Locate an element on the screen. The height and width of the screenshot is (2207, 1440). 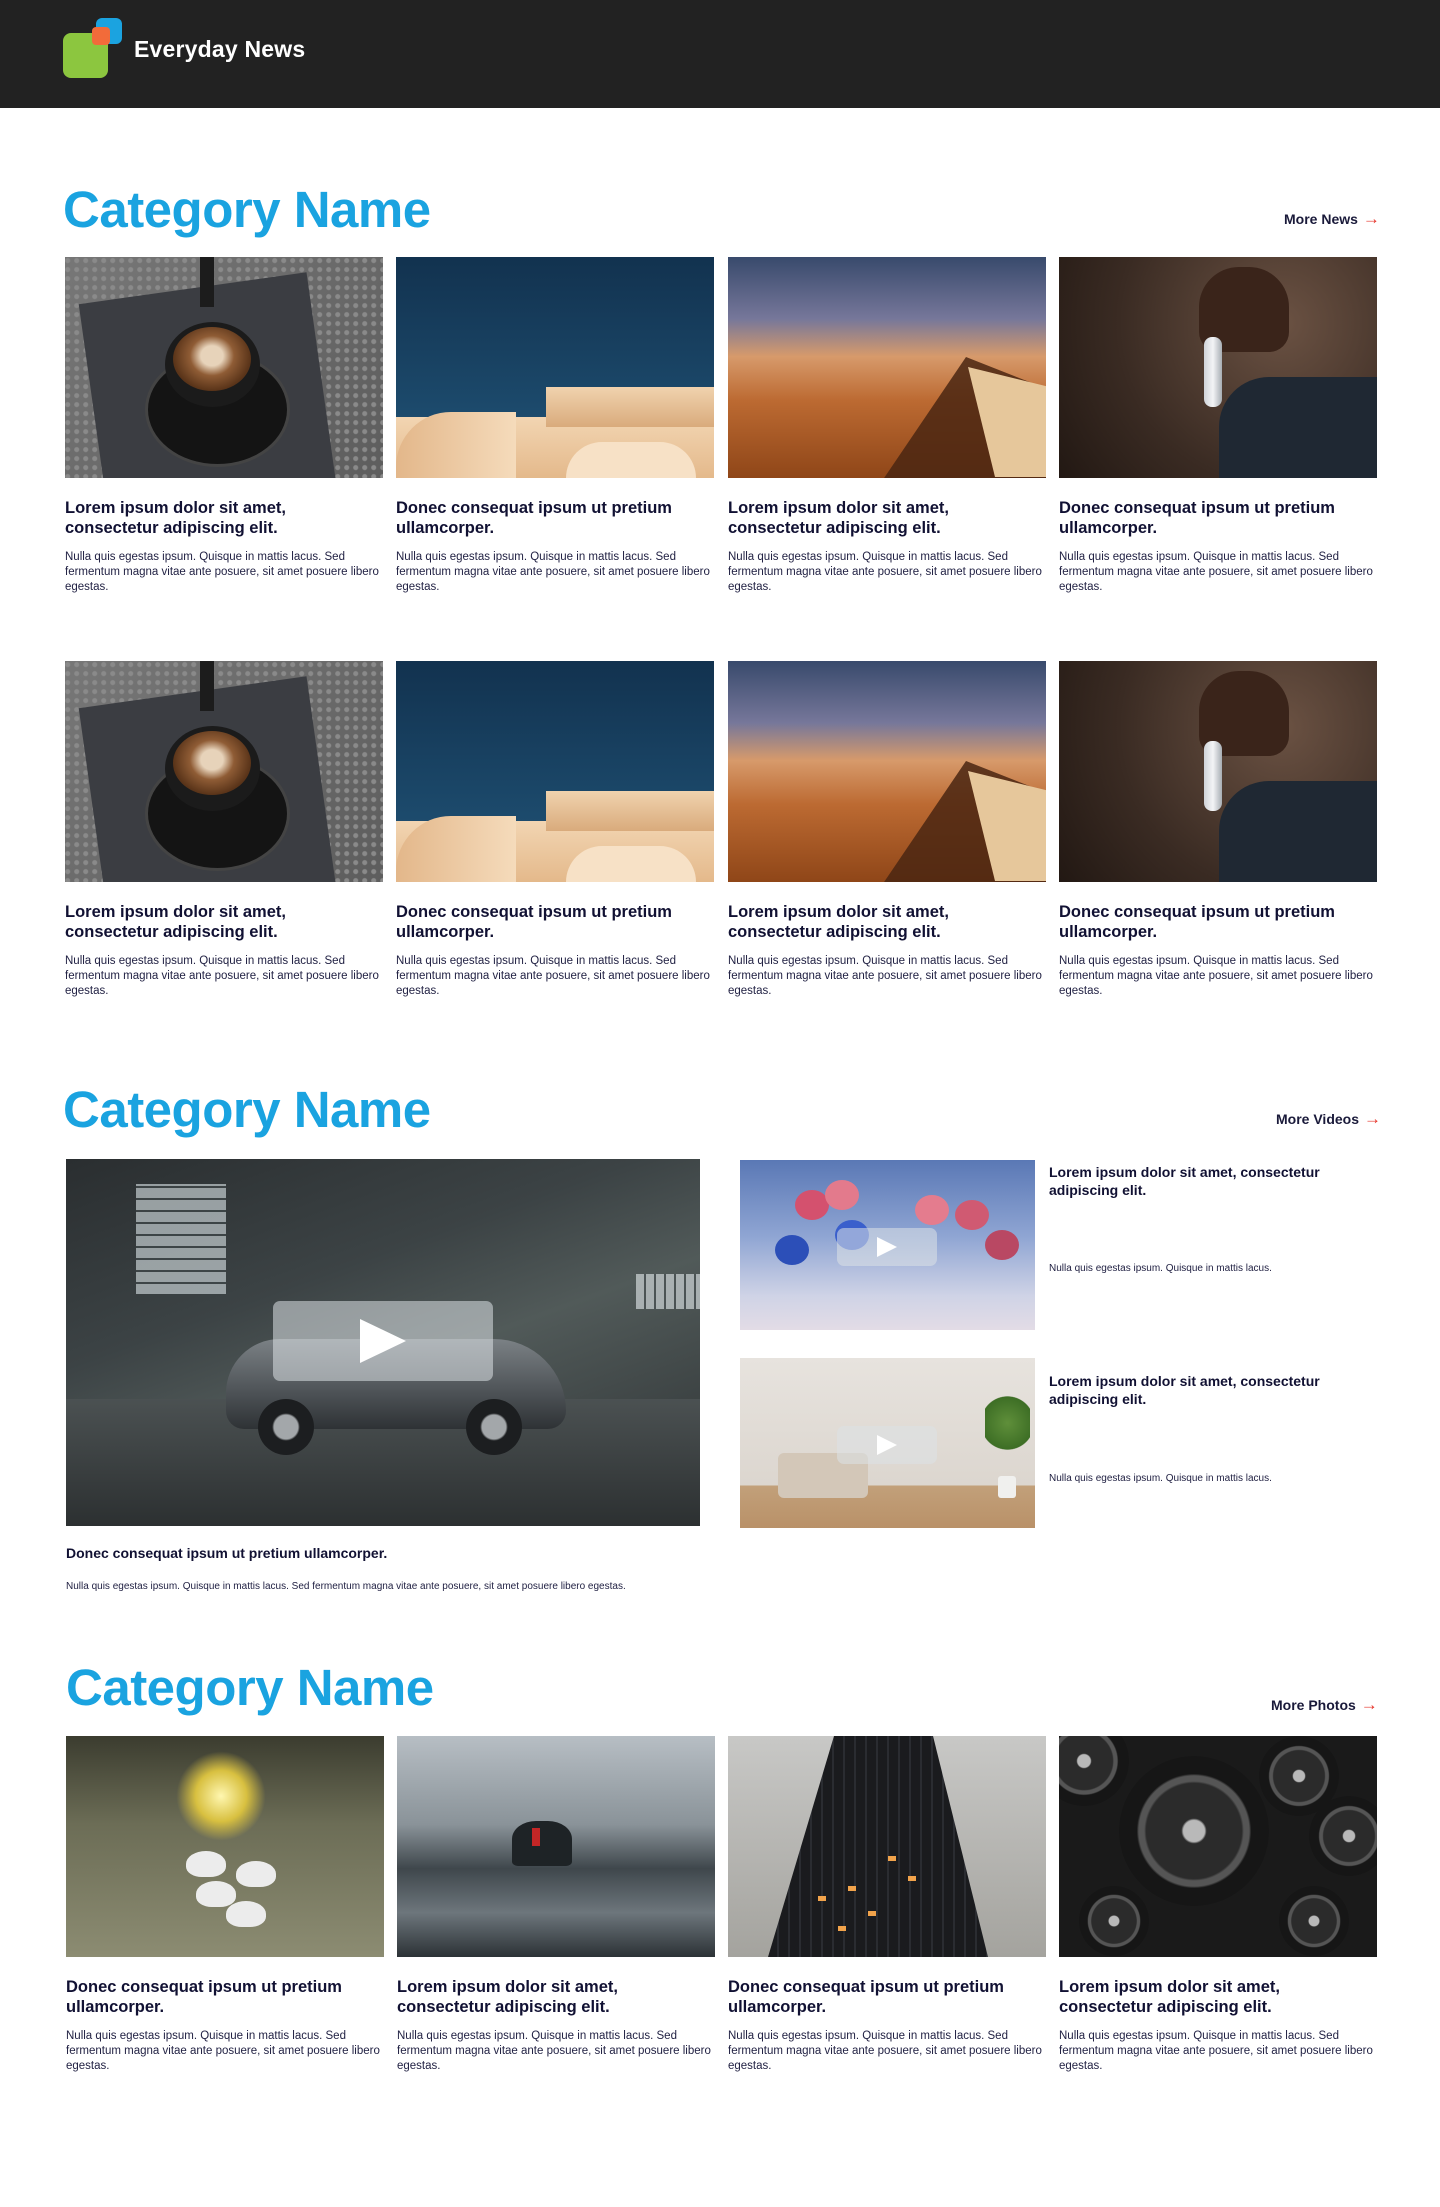
more-videos-label: More Videos is located at coordinates (1317, 1118).